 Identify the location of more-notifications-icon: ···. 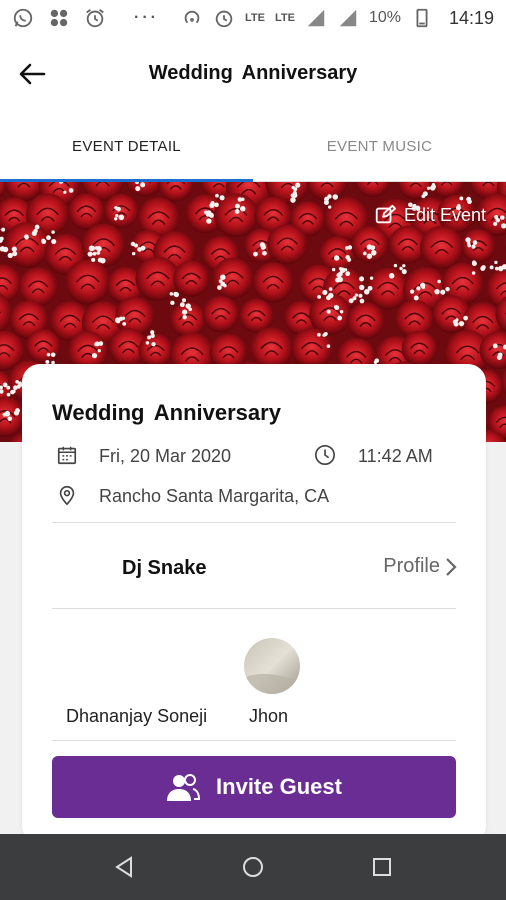
(146, 17).